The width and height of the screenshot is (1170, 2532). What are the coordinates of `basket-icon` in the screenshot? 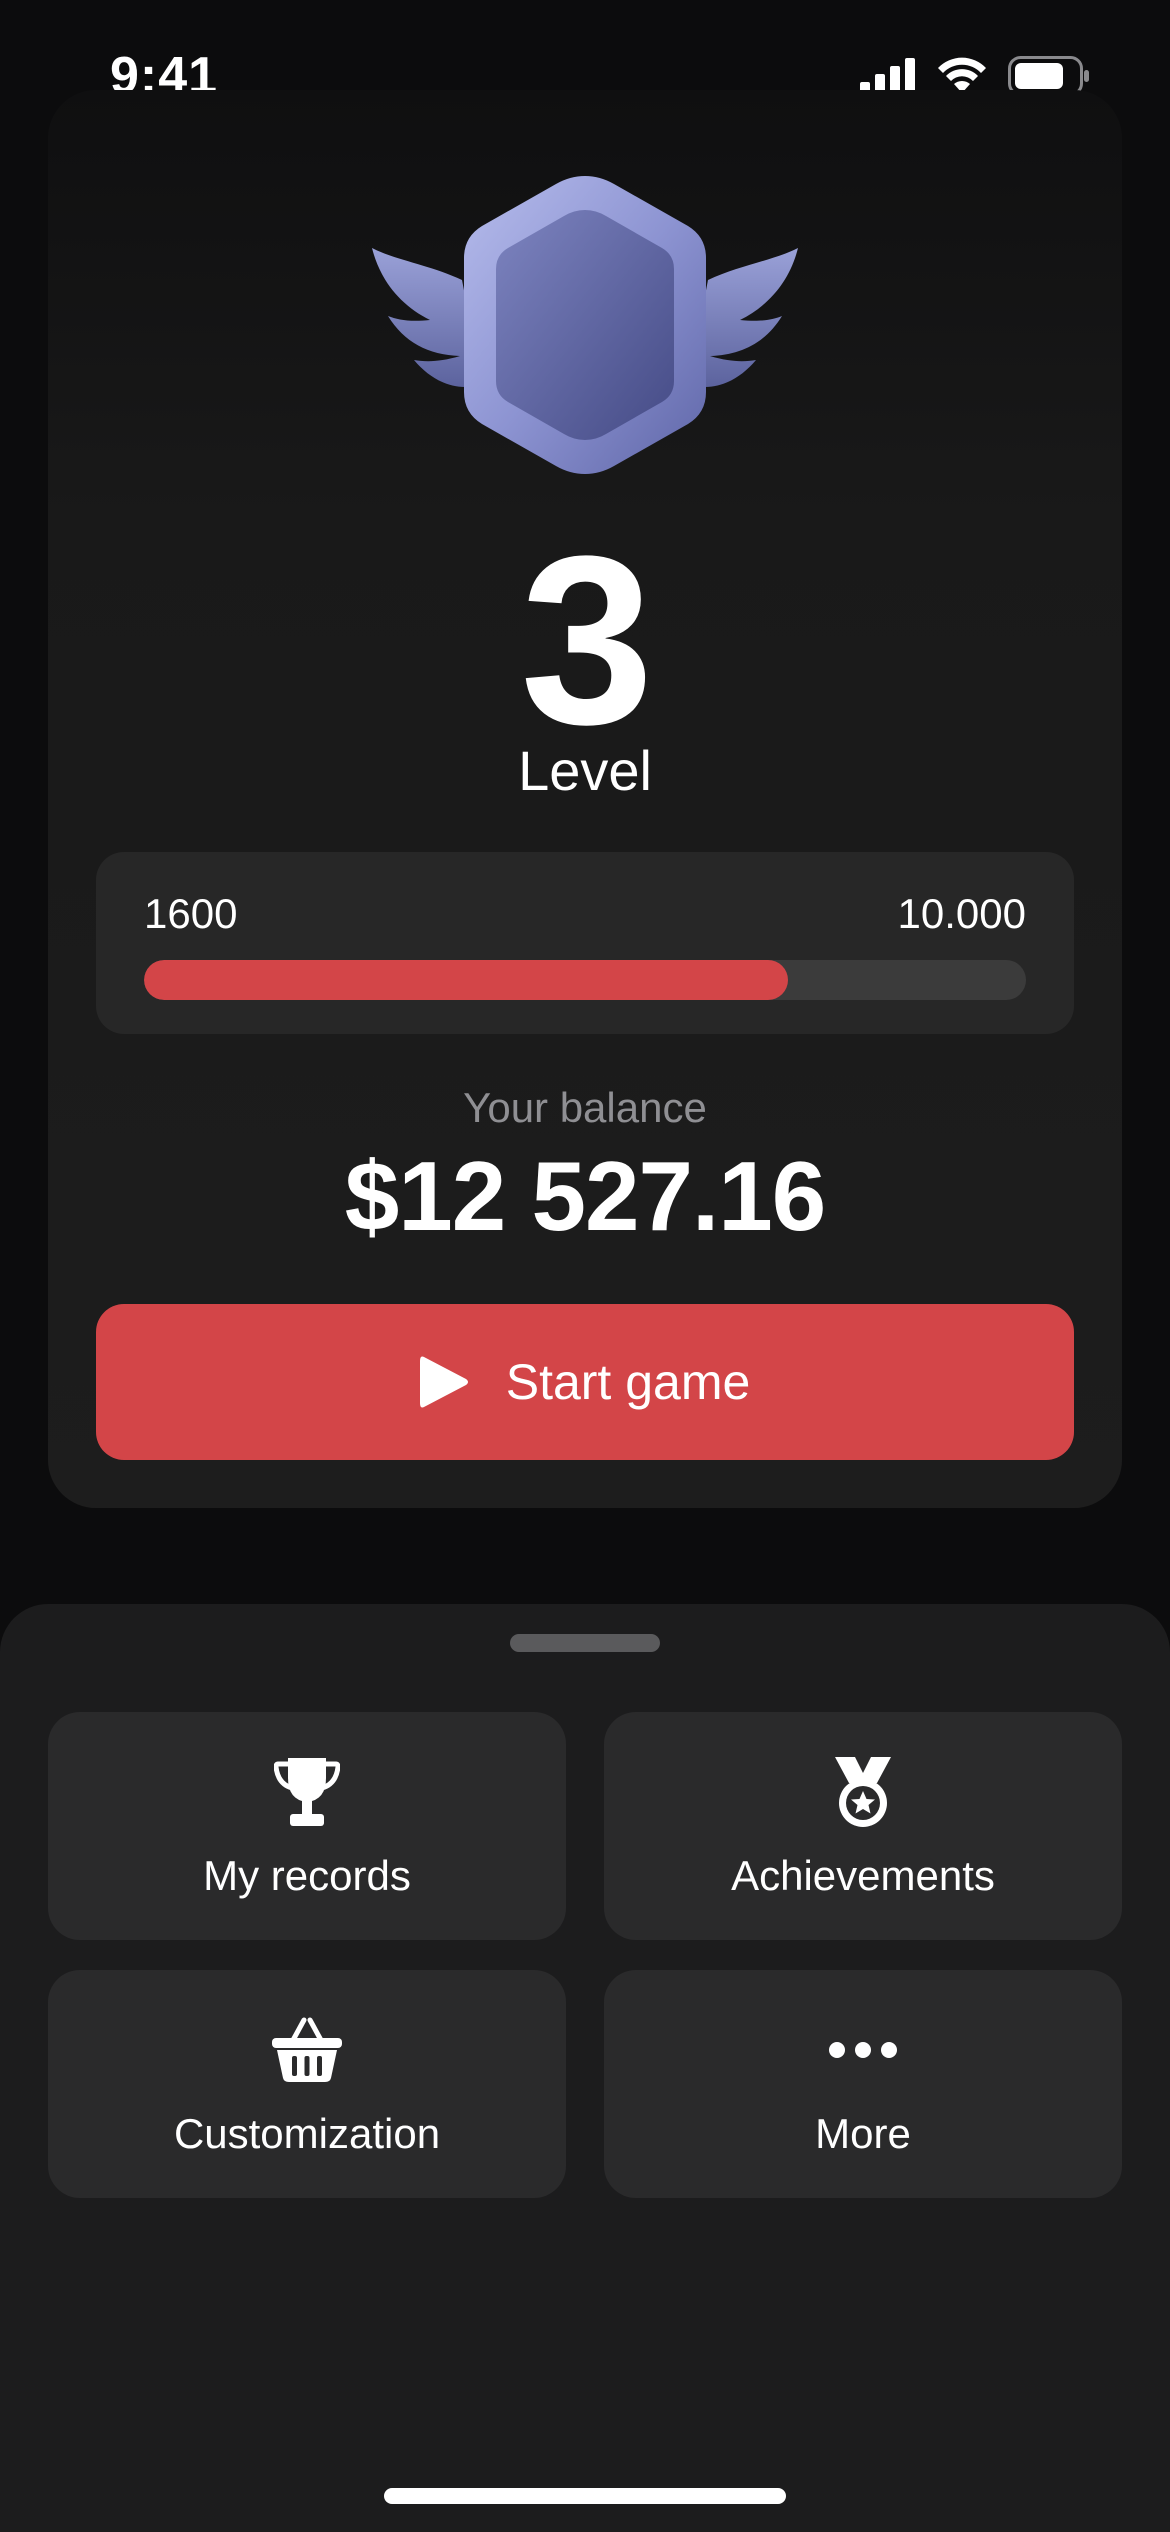 It's located at (307, 2049).